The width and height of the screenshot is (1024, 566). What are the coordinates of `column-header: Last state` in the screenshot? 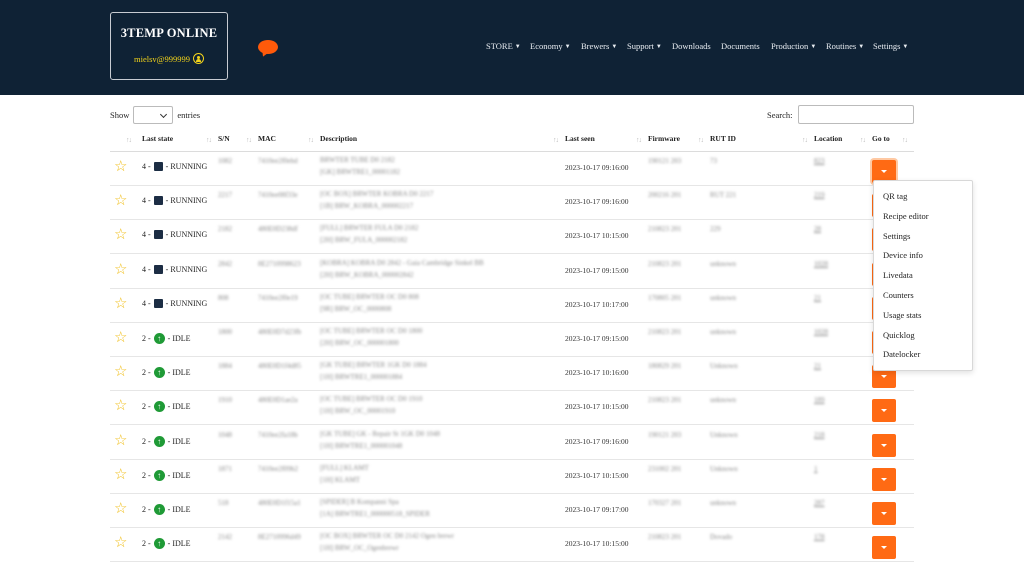 It's located at (157, 138).